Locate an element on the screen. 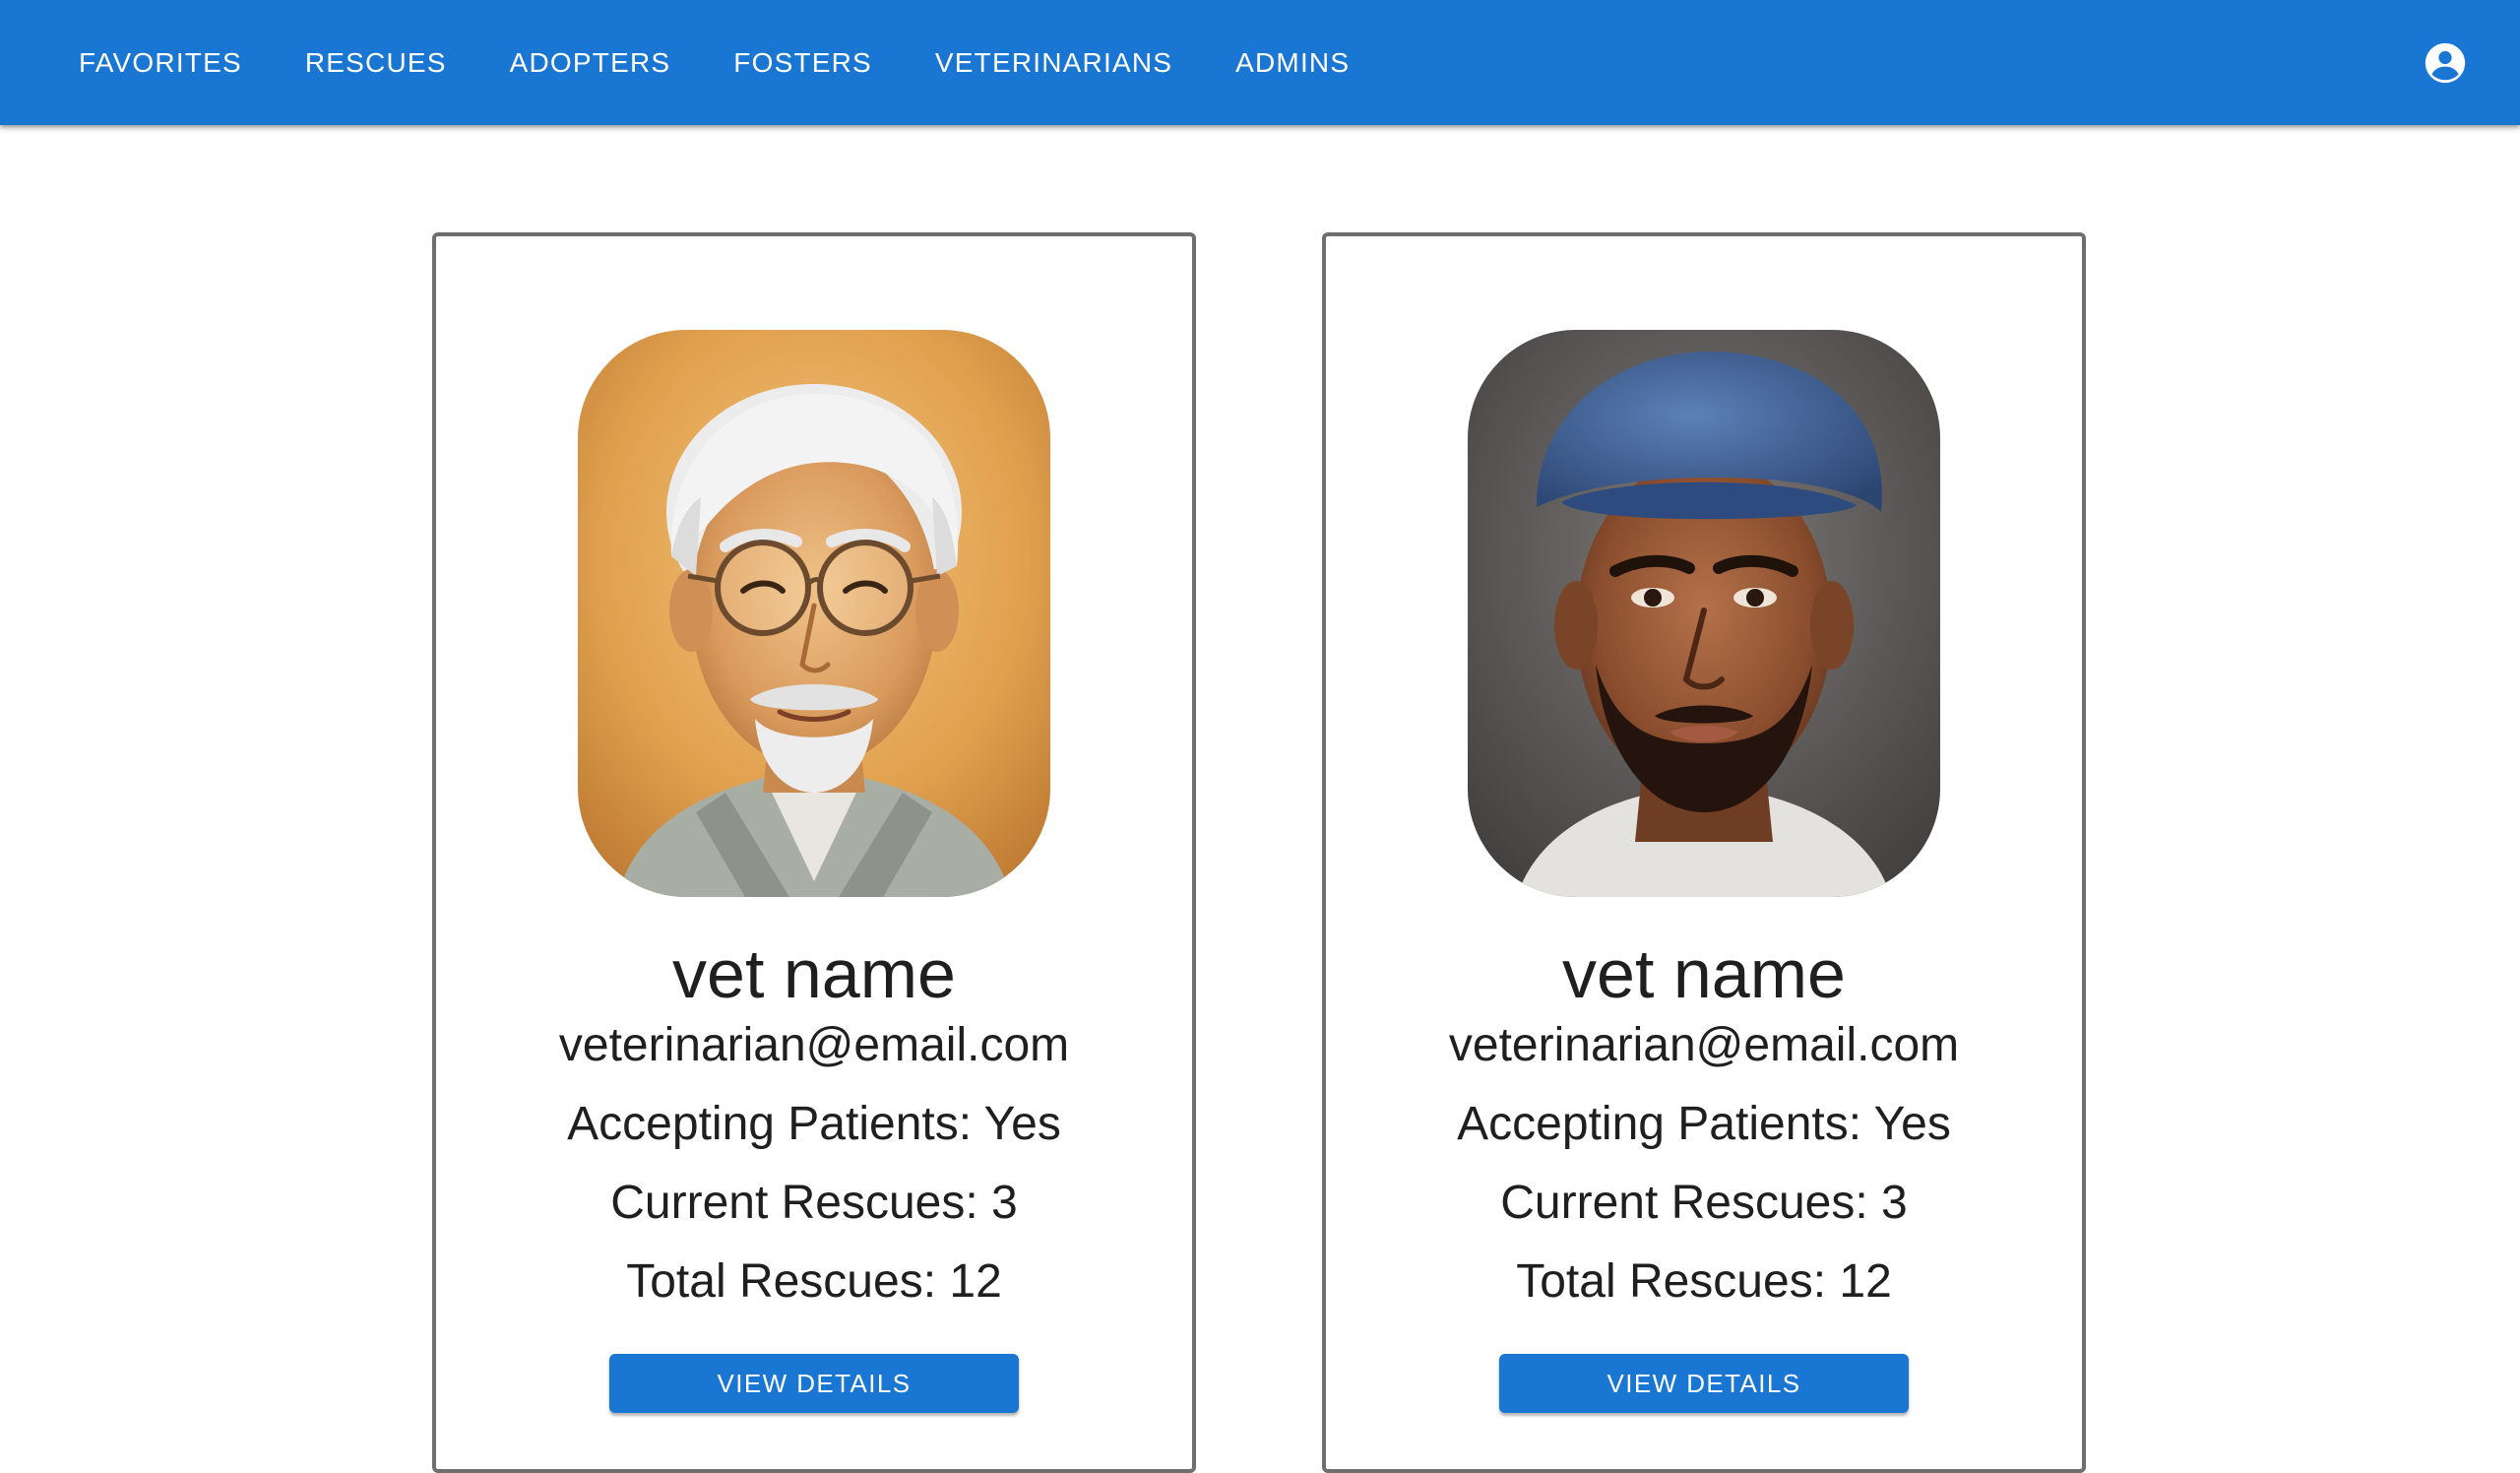 The height and width of the screenshot is (1473, 2520). nav-fosters: FOSTERS is located at coordinates (803, 63).